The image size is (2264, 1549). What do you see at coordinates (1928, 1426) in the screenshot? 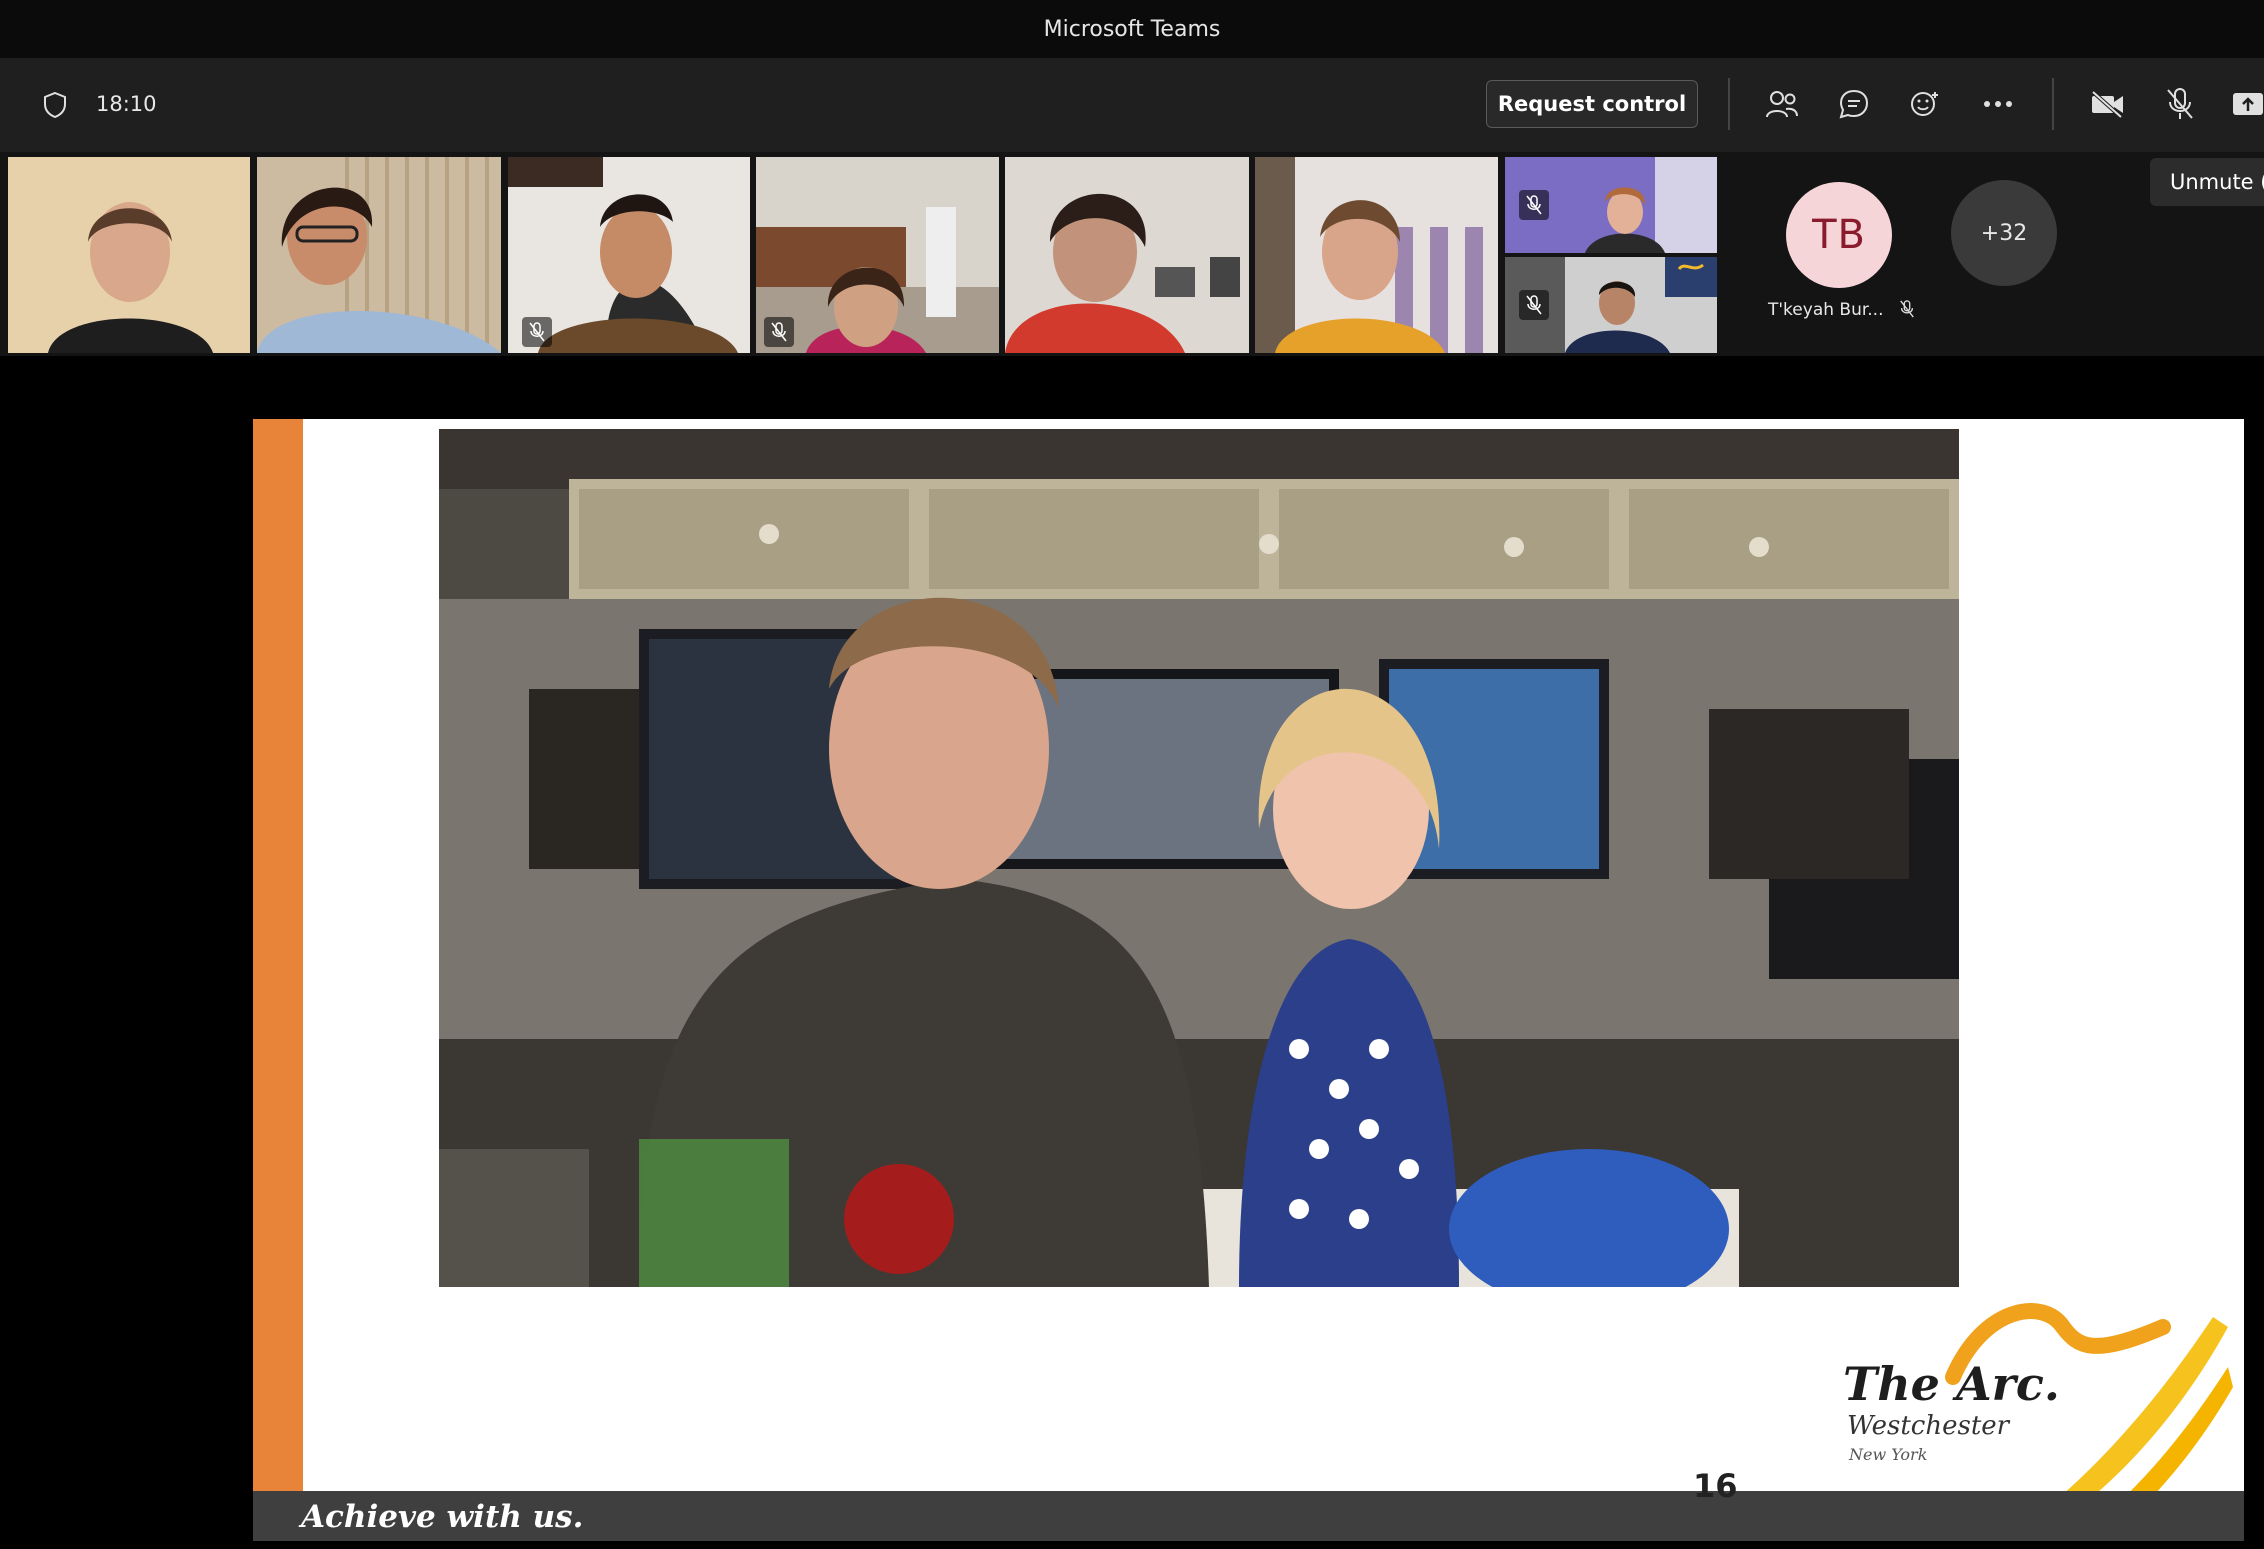
I see `logo-subtitle: Westchester` at bounding box center [1928, 1426].